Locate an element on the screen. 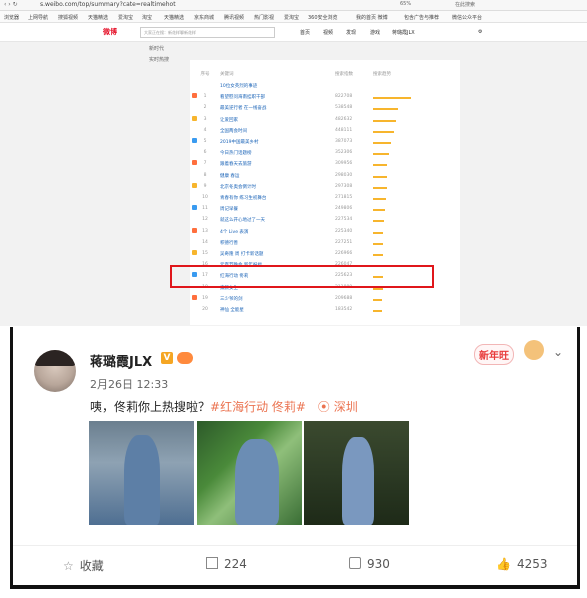 This screenshot has width=587, height=598. hot-title-link: 全国两会时间 is located at coordinates (233, 131).